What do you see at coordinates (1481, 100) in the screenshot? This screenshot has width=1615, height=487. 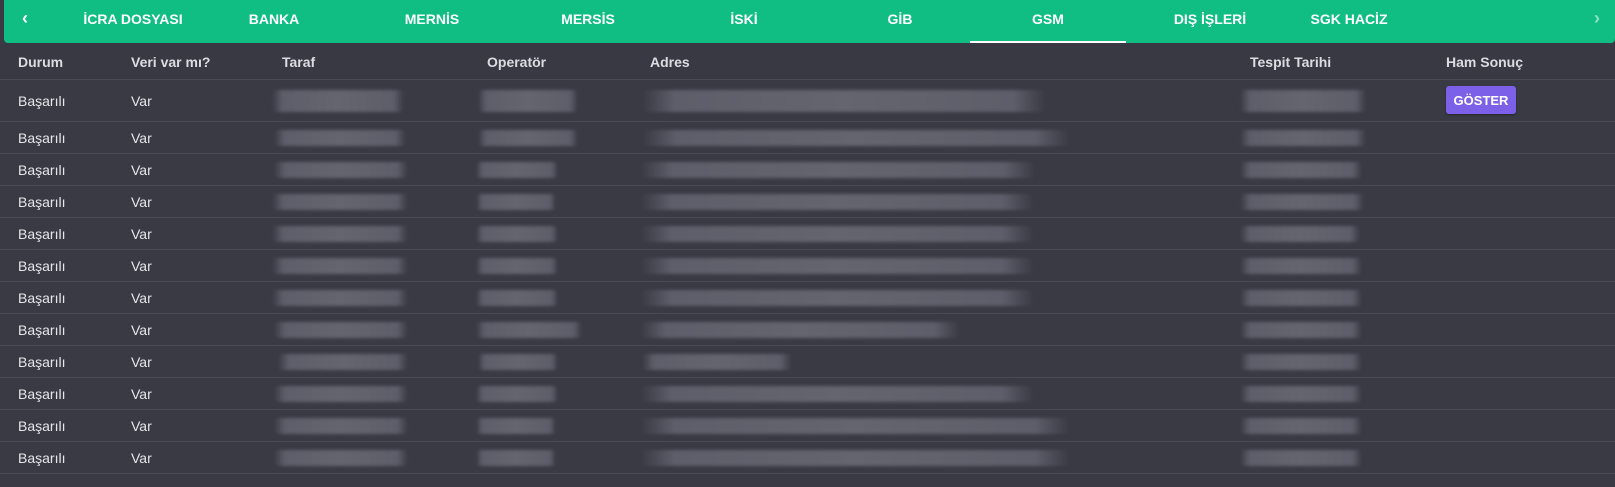 I see `goster-button: GÖSTER` at bounding box center [1481, 100].